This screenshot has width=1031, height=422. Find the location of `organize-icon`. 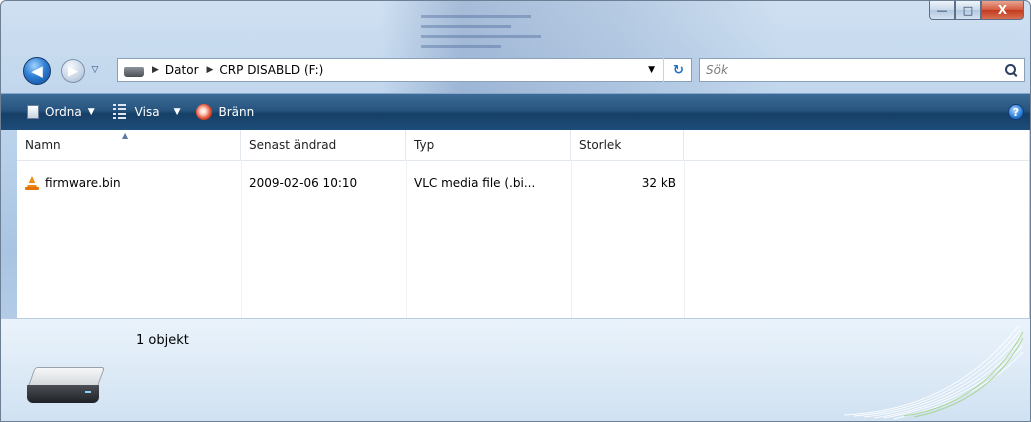

organize-icon is located at coordinates (33, 112).